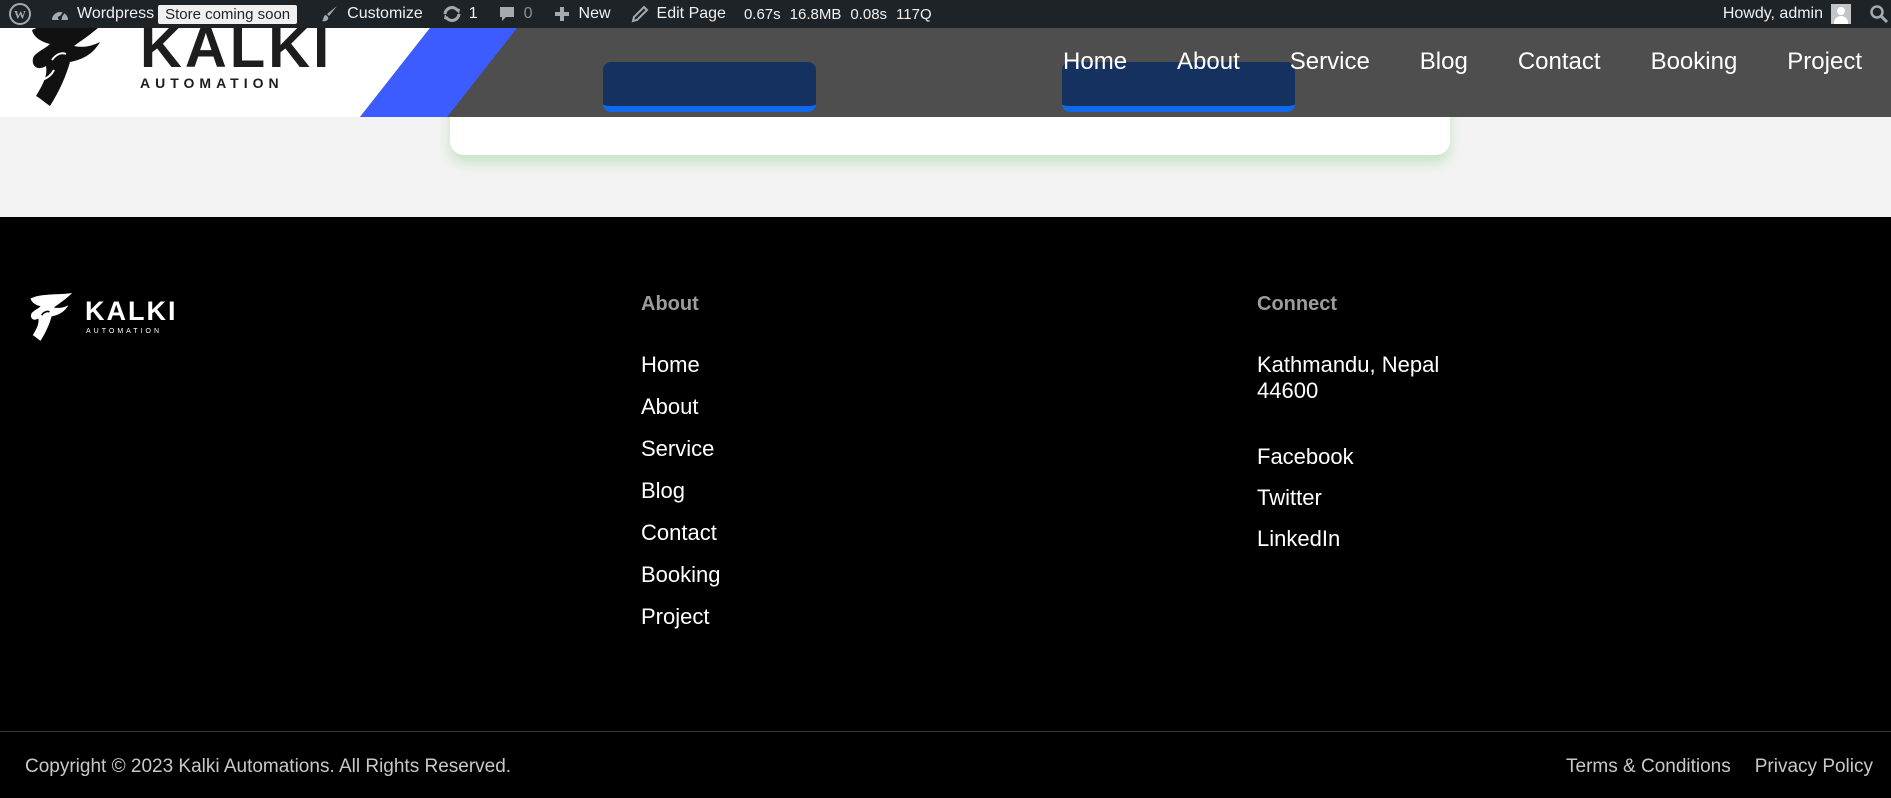 This screenshot has height=798, width=1891. I want to click on dashboard-icon, so click(60, 14).